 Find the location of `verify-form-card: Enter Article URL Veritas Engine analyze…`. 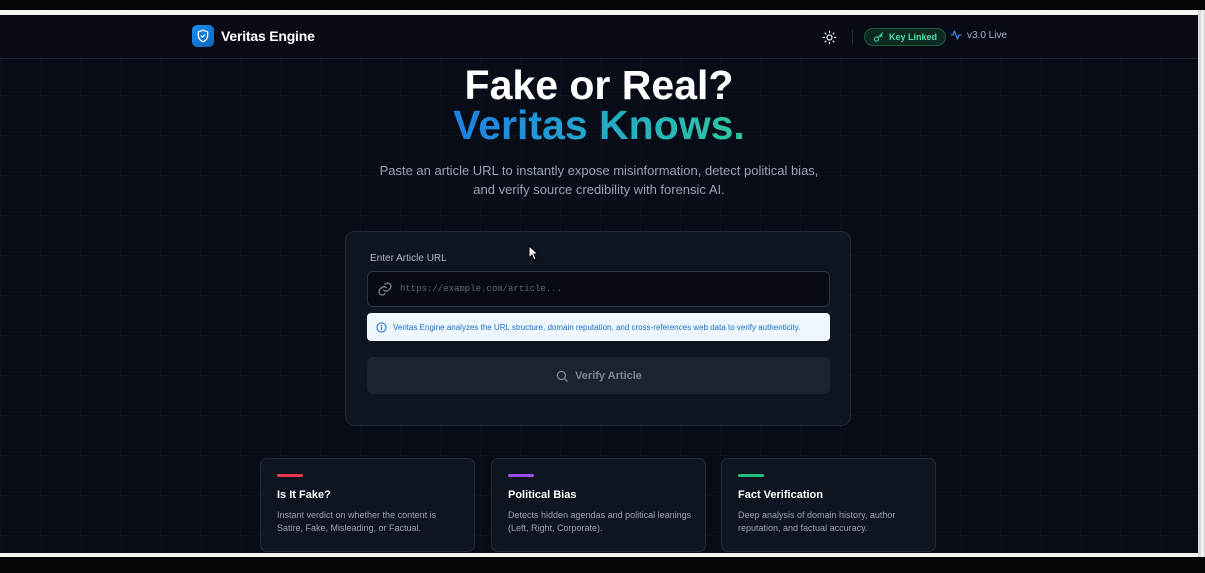

verify-form-card: Enter Article URL Veritas Engine analyze… is located at coordinates (598, 328).